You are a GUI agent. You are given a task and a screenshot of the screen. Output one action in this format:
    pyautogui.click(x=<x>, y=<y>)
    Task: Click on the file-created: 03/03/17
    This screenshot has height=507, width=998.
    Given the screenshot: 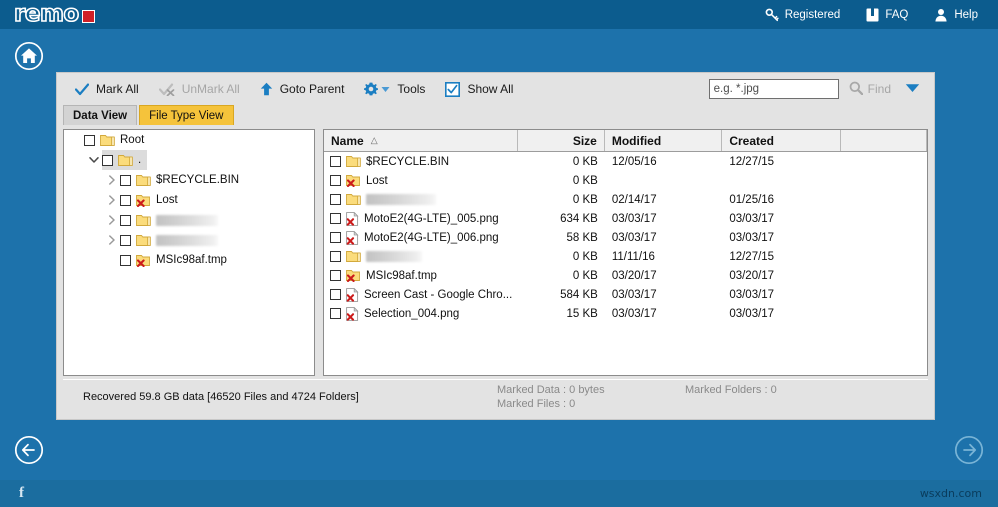 What is the action you would take?
    pyautogui.click(x=752, y=218)
    